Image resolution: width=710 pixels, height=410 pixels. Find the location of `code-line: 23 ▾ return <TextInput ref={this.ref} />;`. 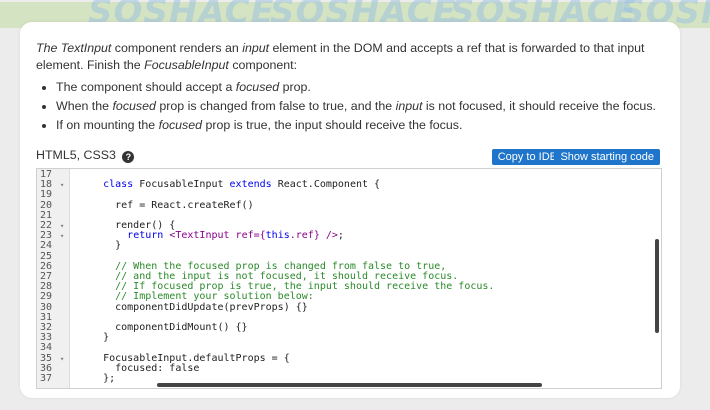

code-line: 23 ▾ return <TextInput ref={this.ref} />; is located at coordinates (337, 236).